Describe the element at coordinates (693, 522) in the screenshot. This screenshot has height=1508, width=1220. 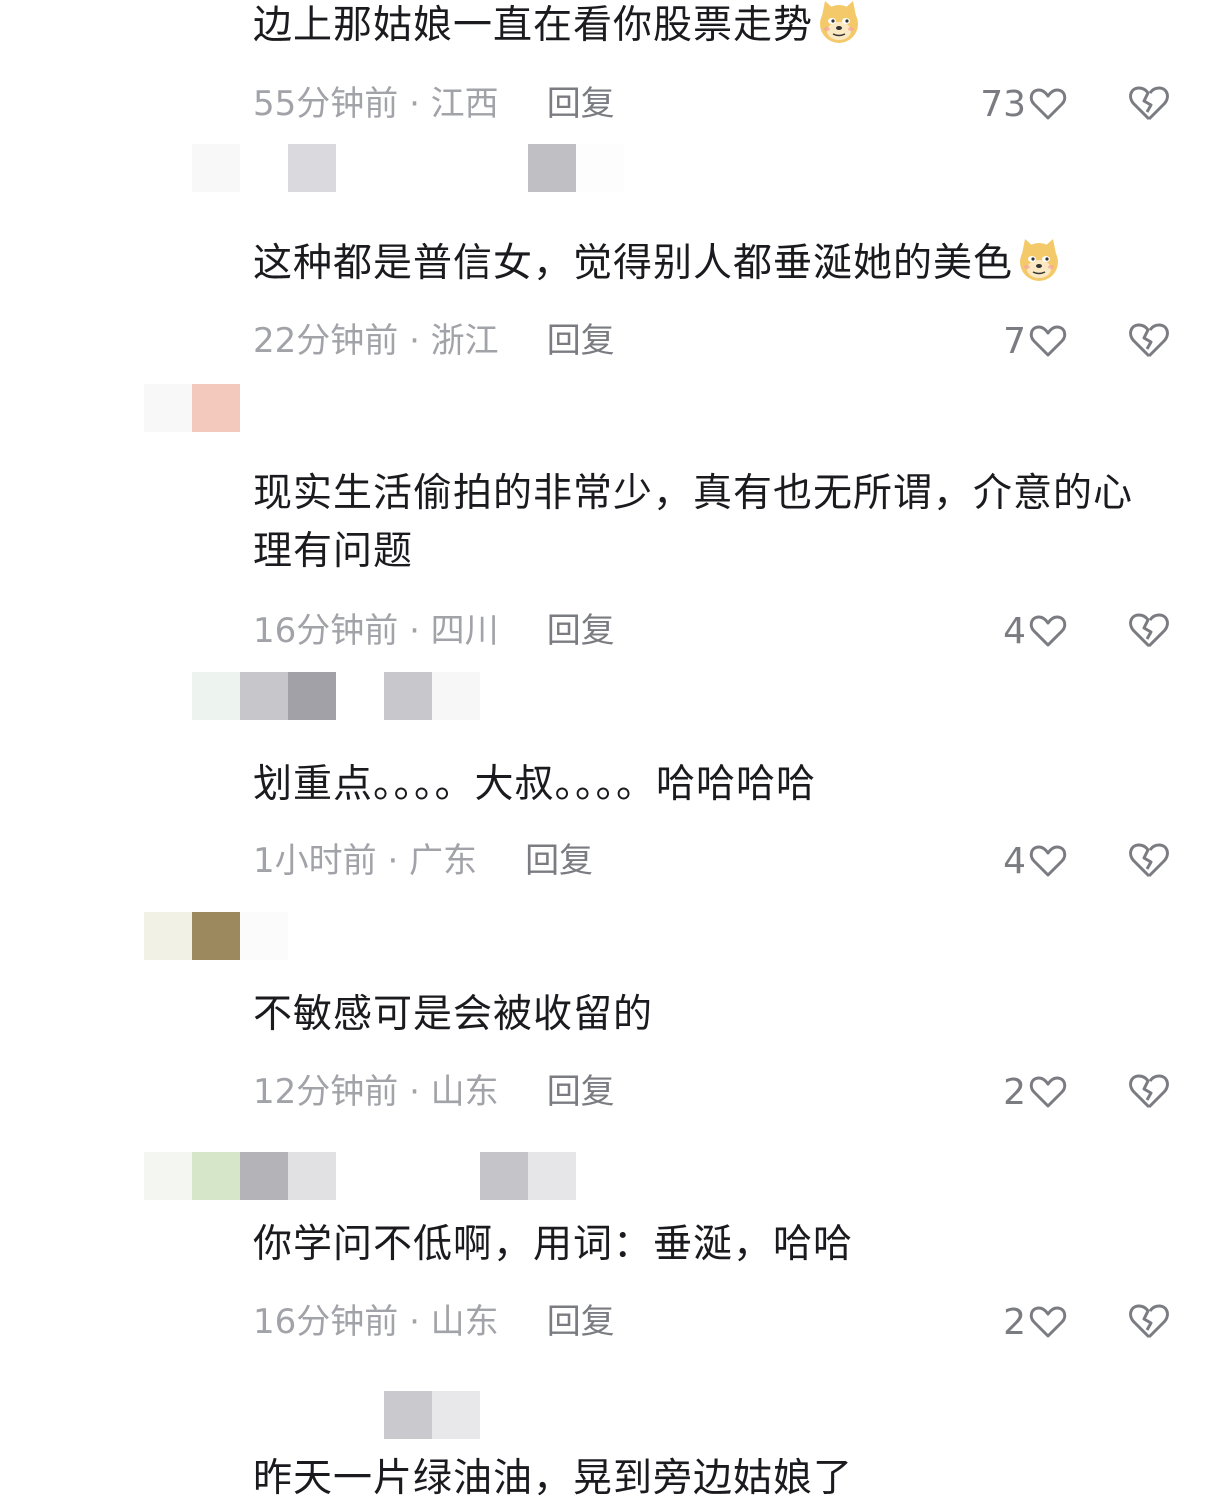
I see `comment-text: 现实生活偷拍的非常少，真有也无所谓，介意的心理有问题` at that location.